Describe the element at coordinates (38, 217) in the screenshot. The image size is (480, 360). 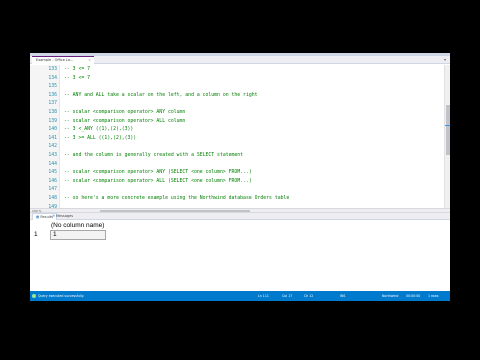
I see `grid-icon: ▦` at that location.